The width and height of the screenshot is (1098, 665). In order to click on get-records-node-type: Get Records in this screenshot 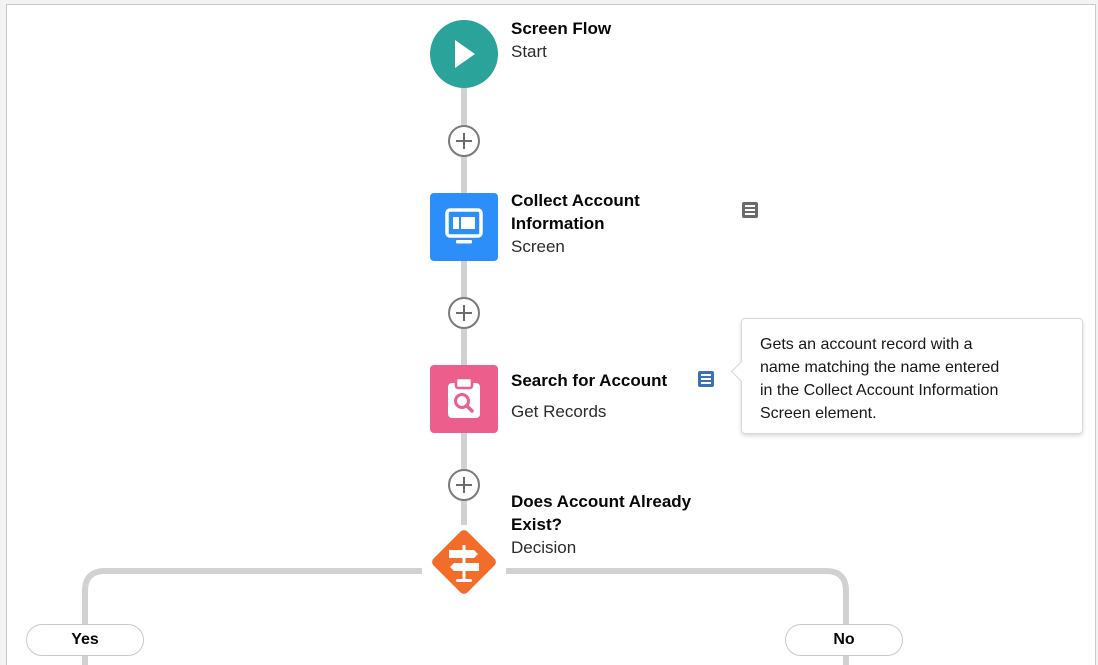, I will do `click(559, 411)`.